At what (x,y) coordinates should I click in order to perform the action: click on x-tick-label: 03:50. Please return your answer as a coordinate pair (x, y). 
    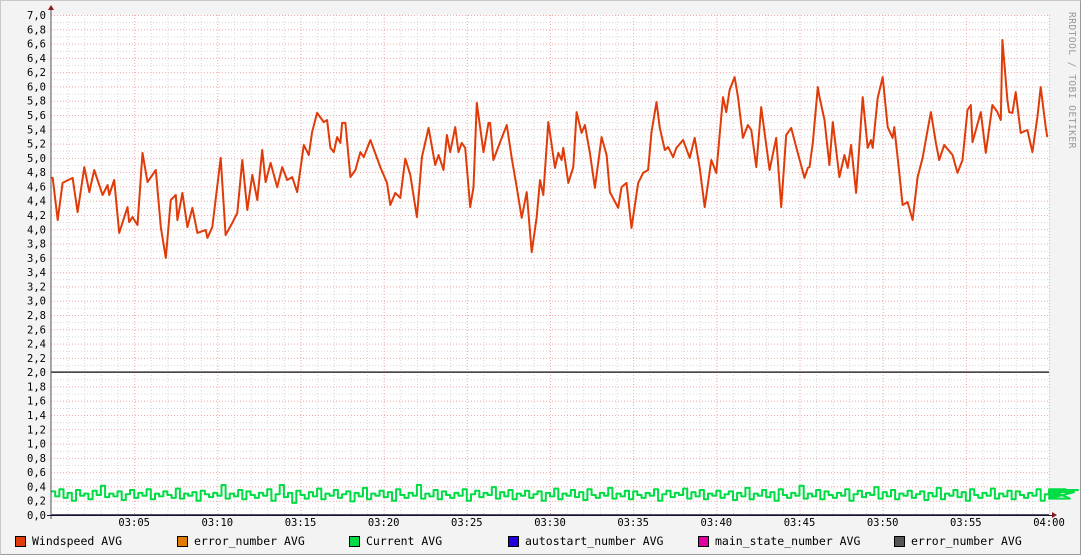
    Looking at the image, I should click on (883, 523).